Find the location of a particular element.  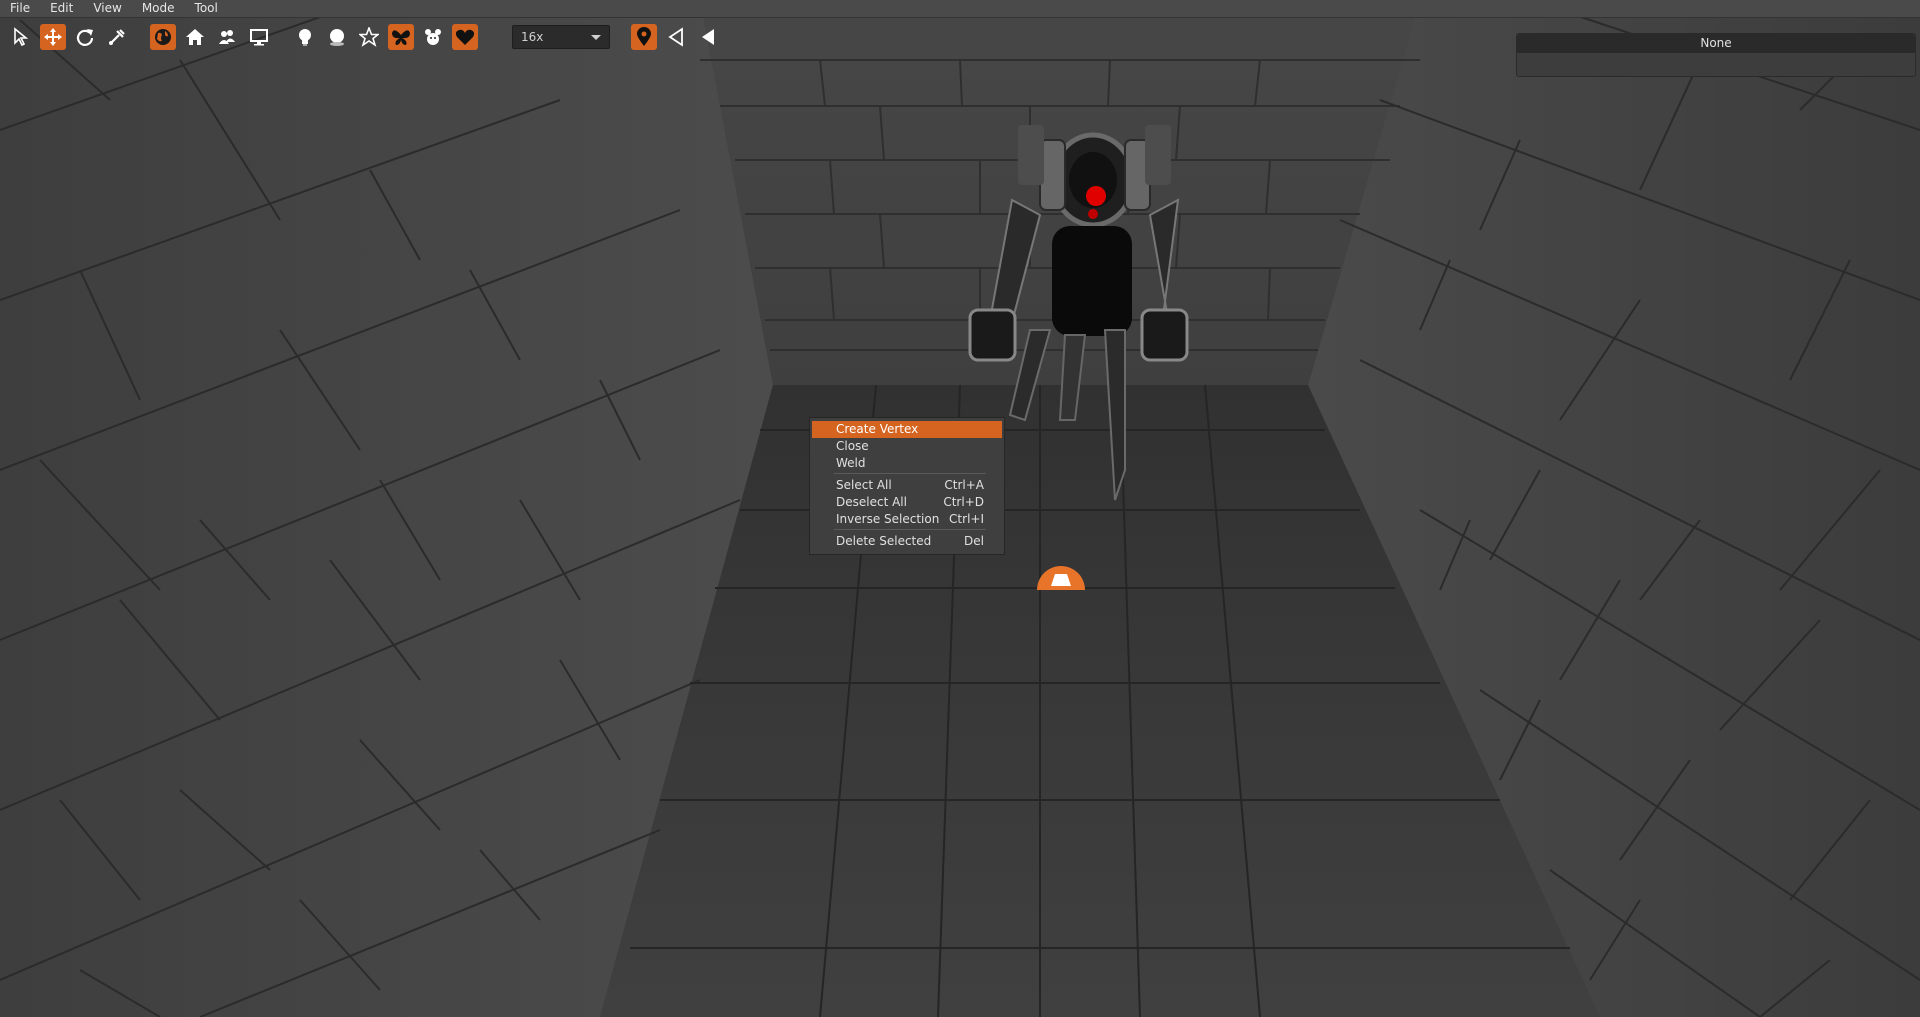

menu-edit: Edit is located at coordinates (61, 8).